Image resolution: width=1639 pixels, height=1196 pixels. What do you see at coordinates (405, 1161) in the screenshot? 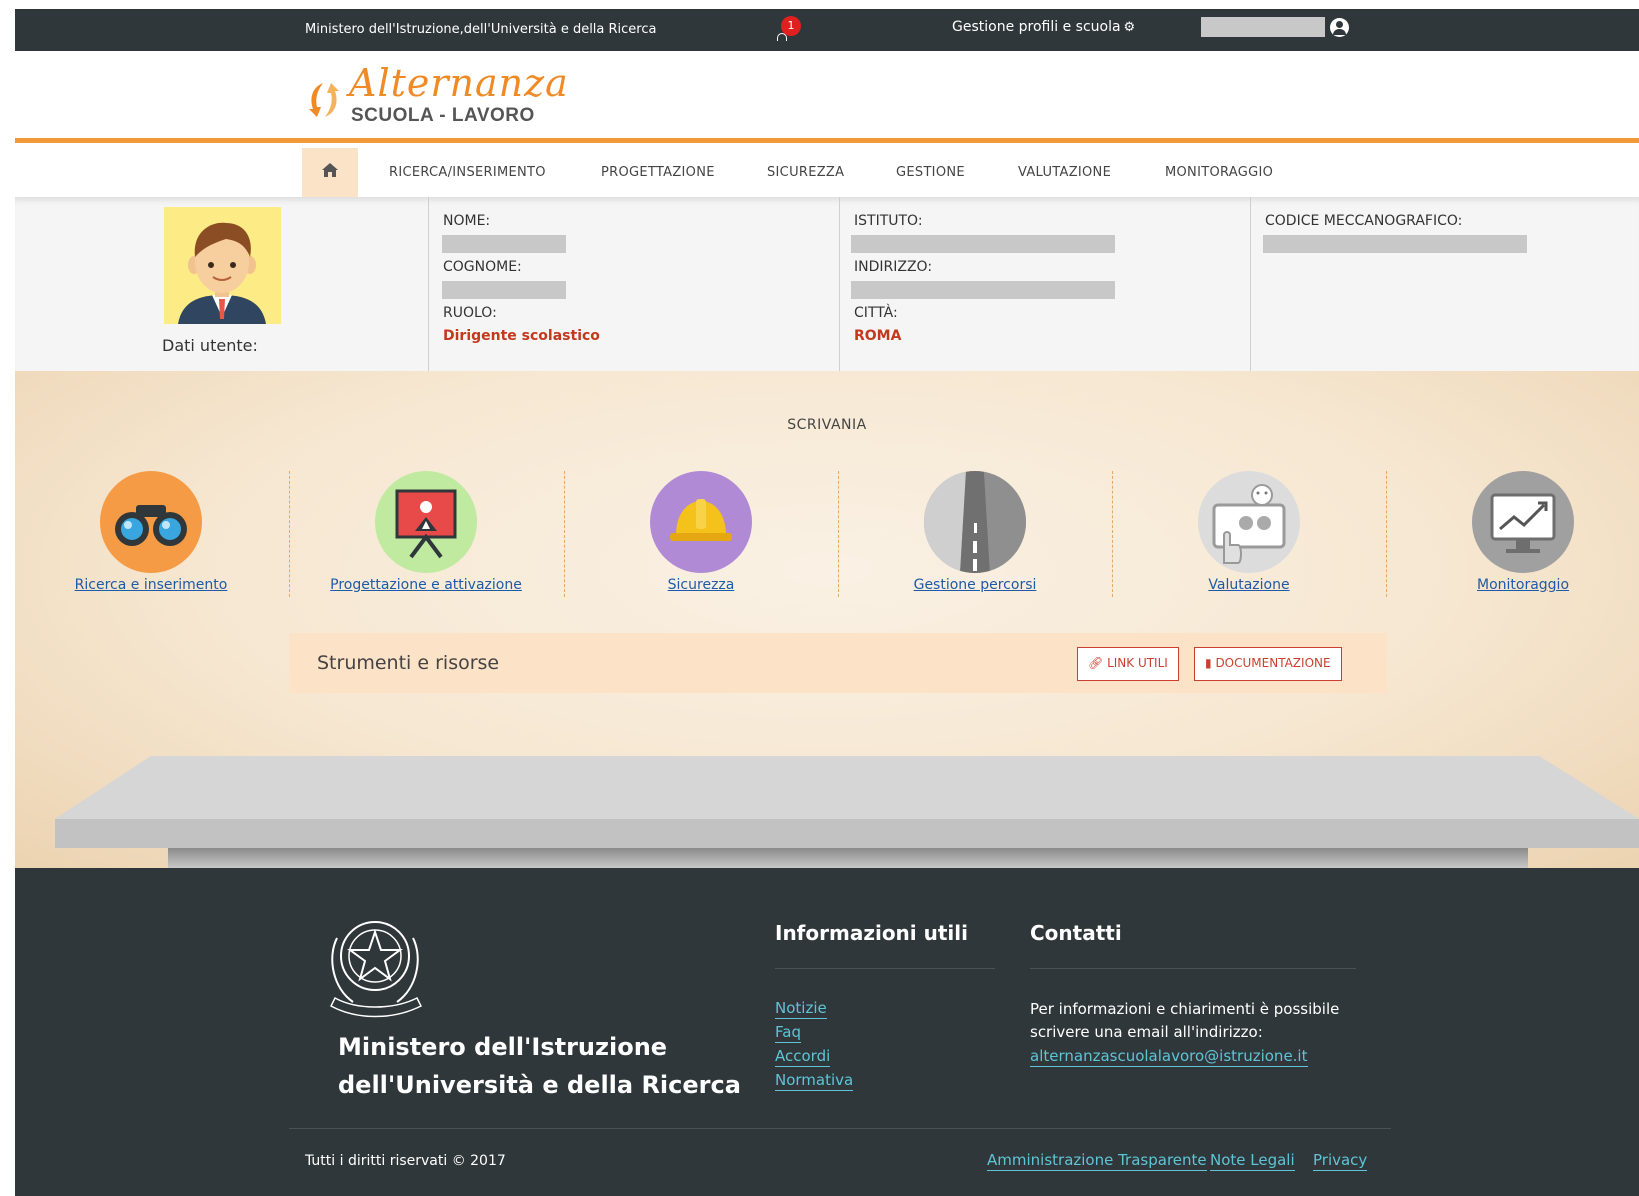
I see `copyright: Tutti i diritti riservati © 2017` at bounding box center [405, 1161].